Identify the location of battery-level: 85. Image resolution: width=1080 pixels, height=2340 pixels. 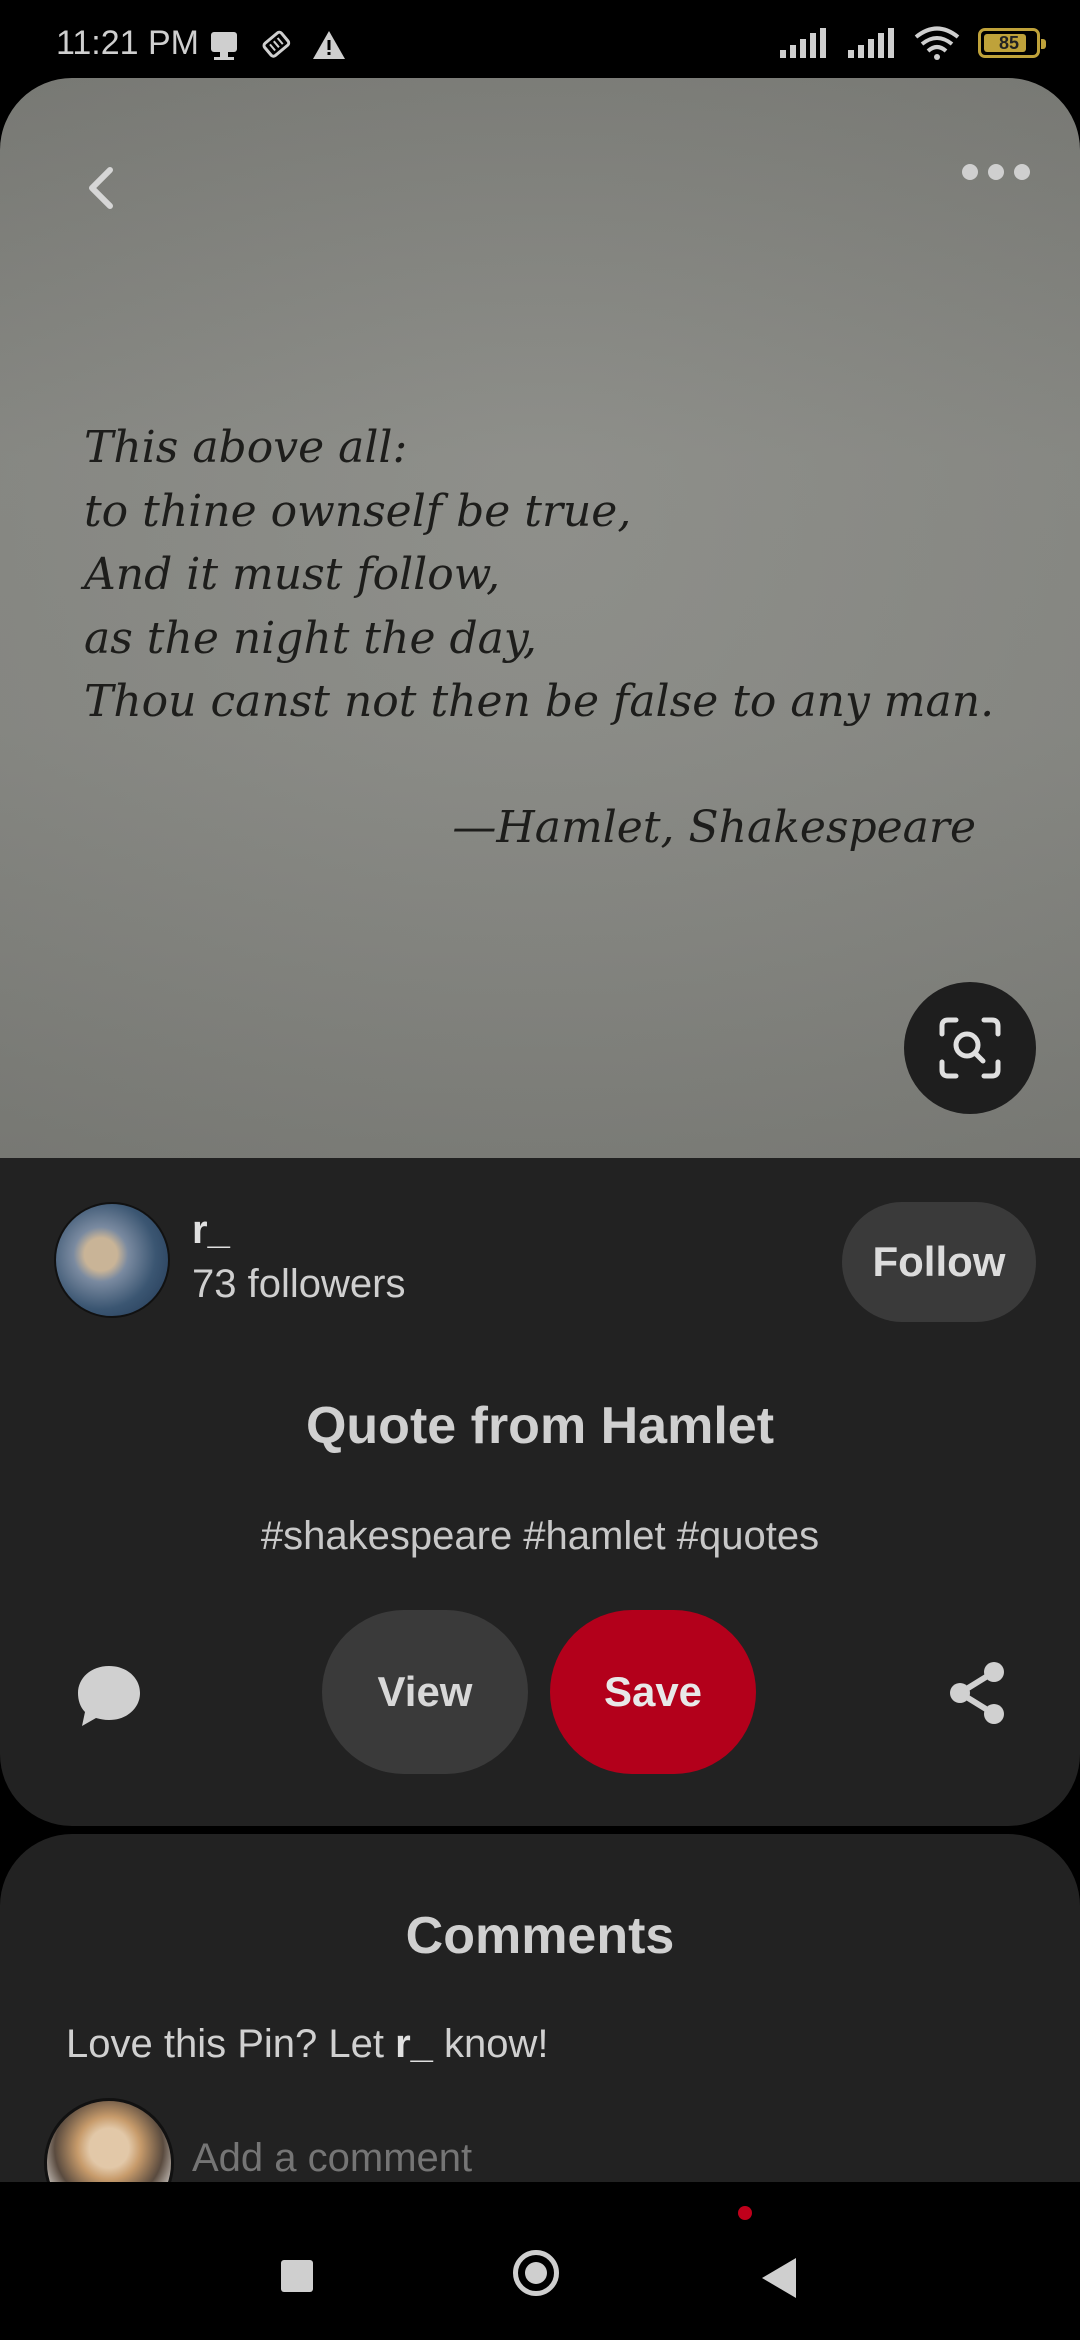
(1009, 43).